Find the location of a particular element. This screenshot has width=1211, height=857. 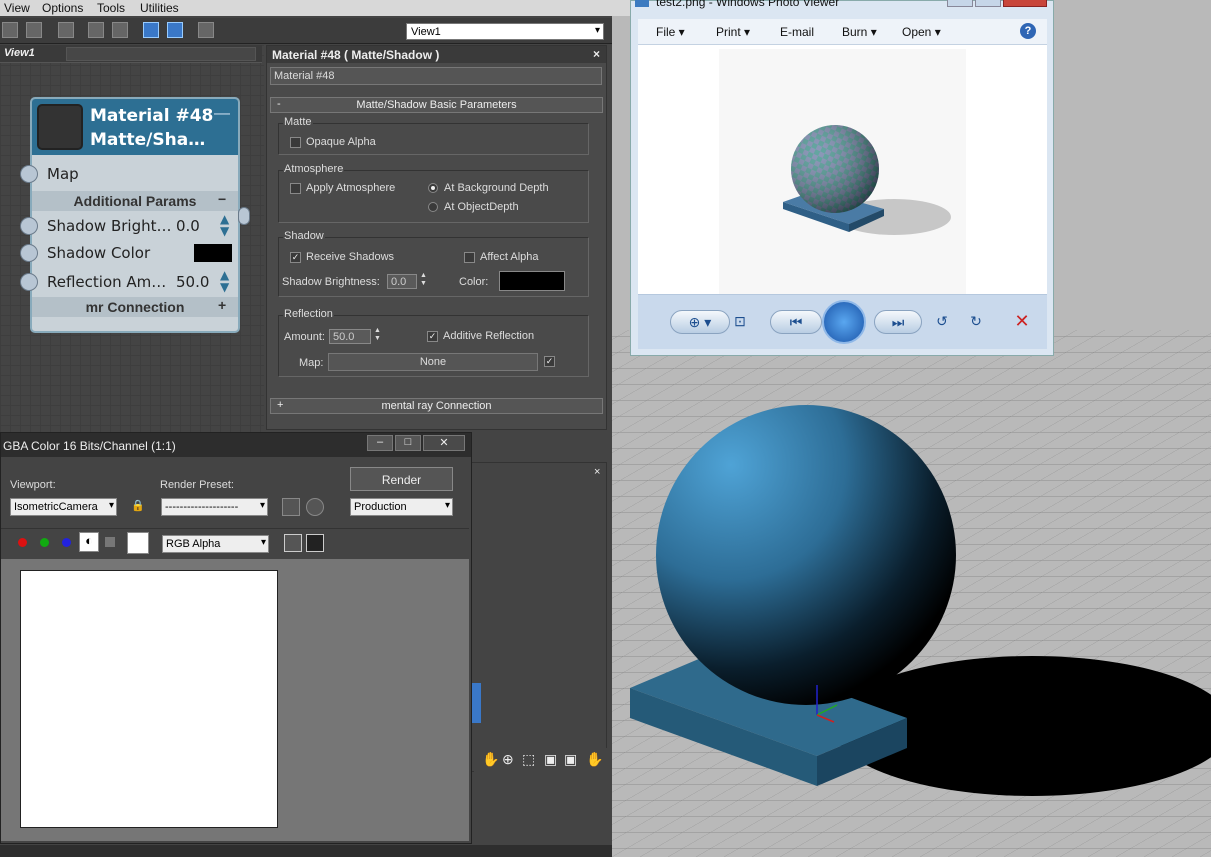

node-header: Material #48 Matte/Sha… — is located at coordinates (135, 127).